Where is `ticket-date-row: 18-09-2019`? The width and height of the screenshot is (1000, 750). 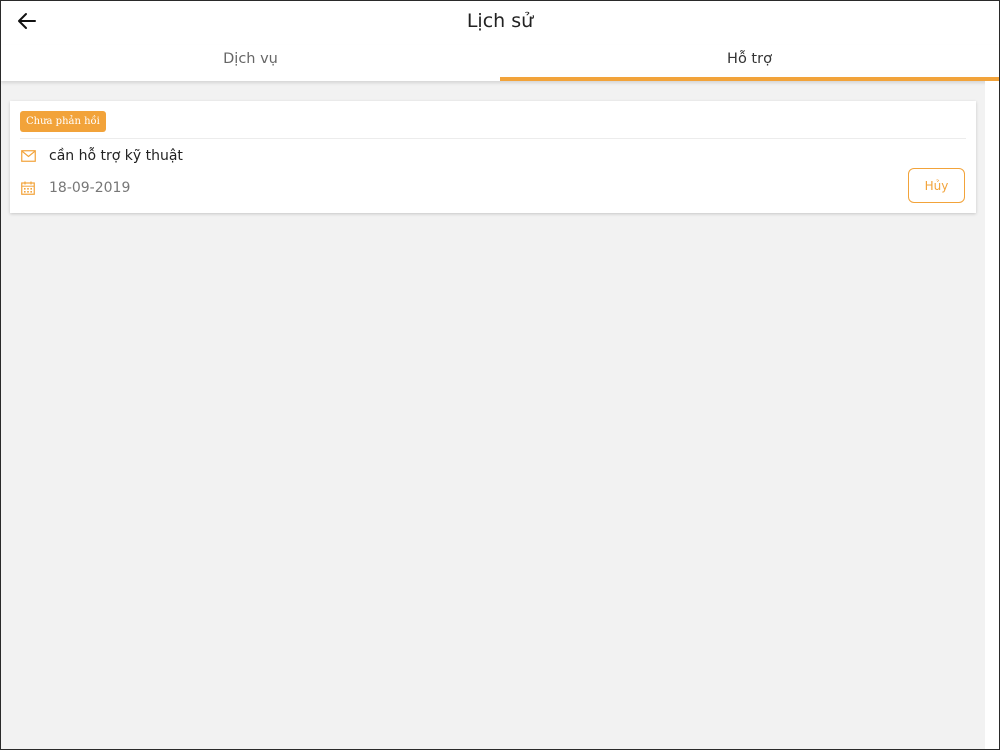
ticket-date-row: 18-09-2019 is located at coordinates (75, 188).